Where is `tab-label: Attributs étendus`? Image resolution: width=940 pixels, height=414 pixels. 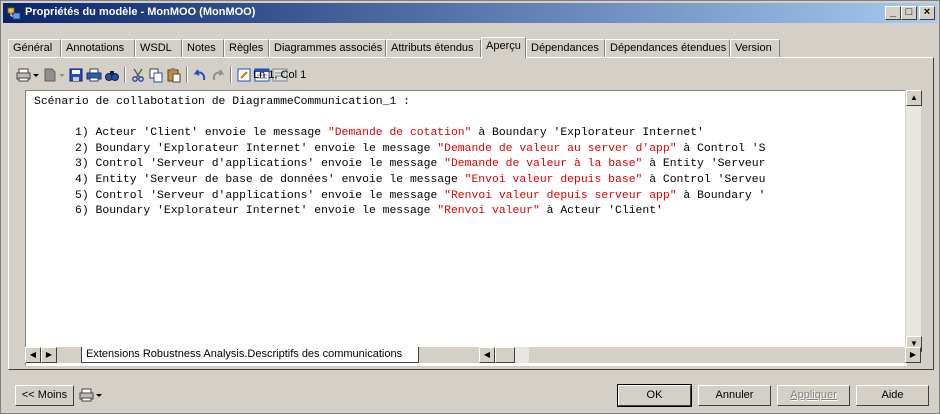
tab-label: Attributs étendus is located at coordinates (432, 48).